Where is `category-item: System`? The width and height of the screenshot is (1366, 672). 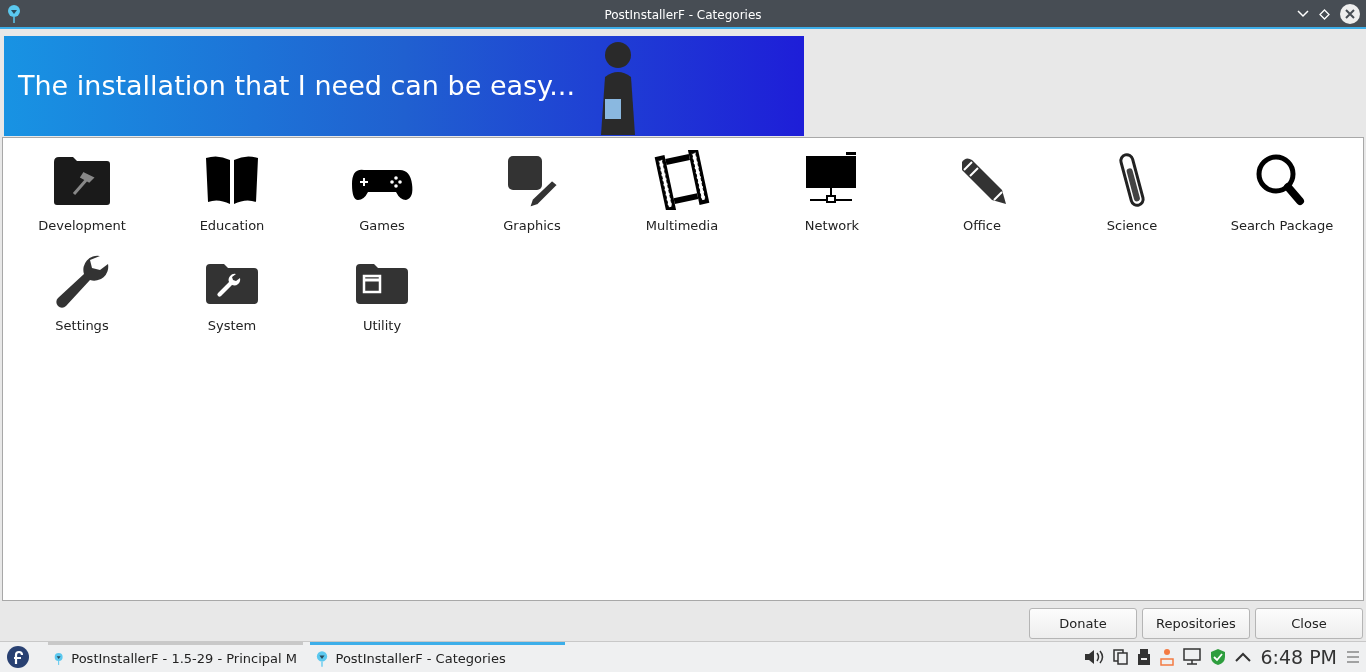 category-item: System is located at coordinates (232, 292).